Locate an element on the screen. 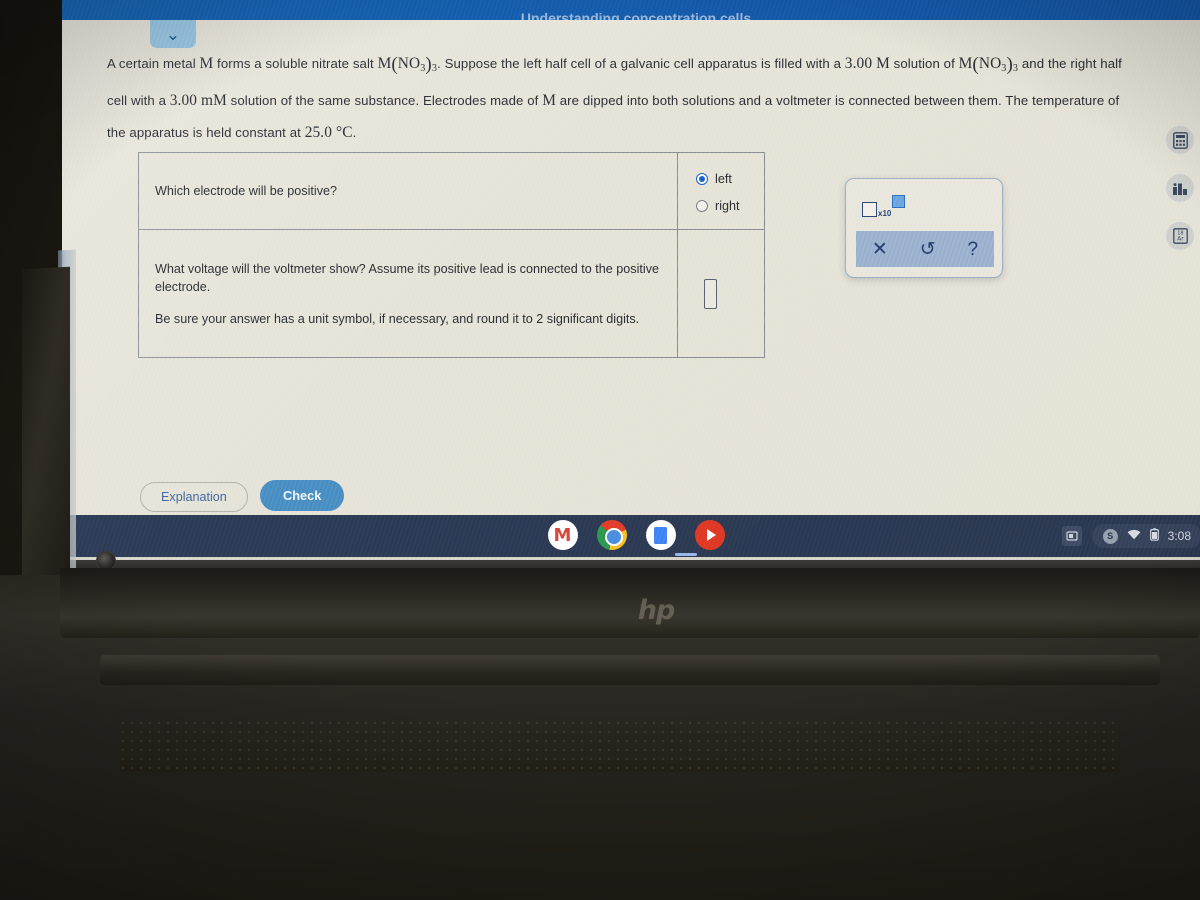 This screenshot has width=1200, height=900. radio-right-input is located at coordinates (702, 206).